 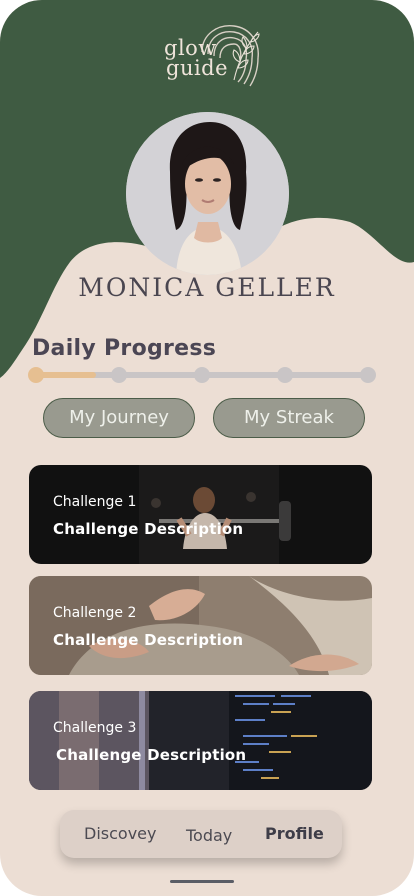 I want to click on home-indicator, so click(x=202, y=881).